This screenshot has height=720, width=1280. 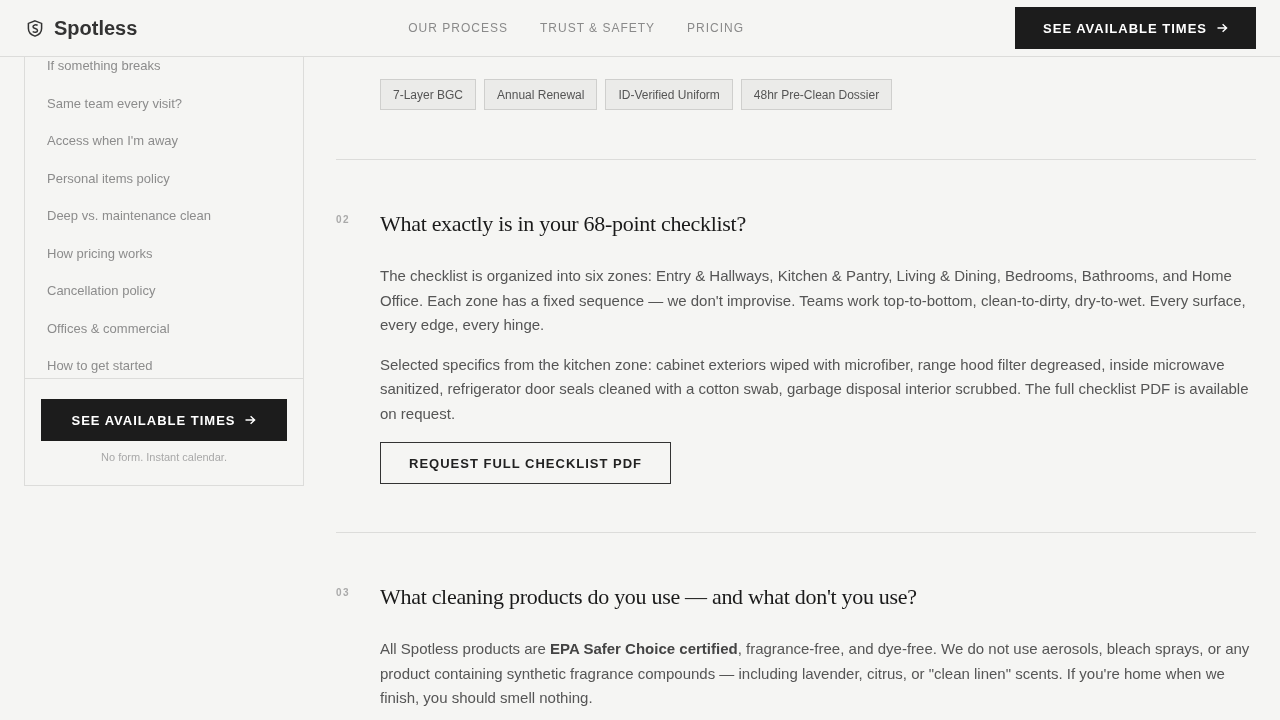 What do you see at coordinates (597, 28) in the screenshot?
I see `nav-link: TRUST & SAFETY` at bounding box center [597, 28].